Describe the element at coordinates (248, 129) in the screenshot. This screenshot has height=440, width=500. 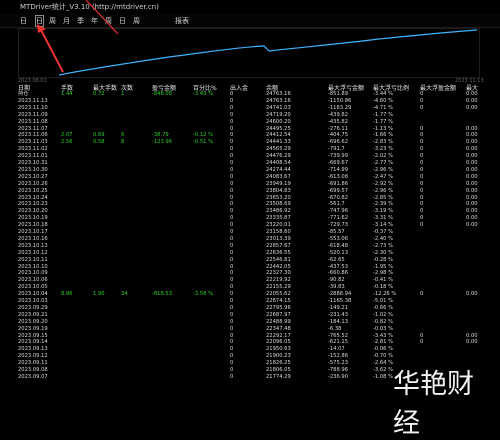
I see `table-row: 2023.11.07 0 24495.25 -276.11 -1.13 % 0 0.00 %` at that location.